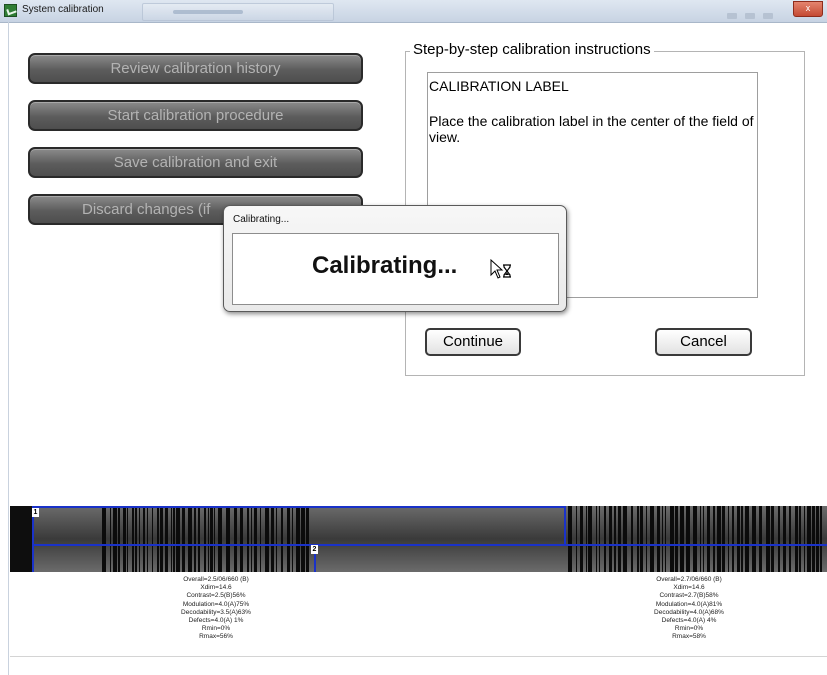  I want to click on stat-line: Rmax=56%, so click(216, 637).